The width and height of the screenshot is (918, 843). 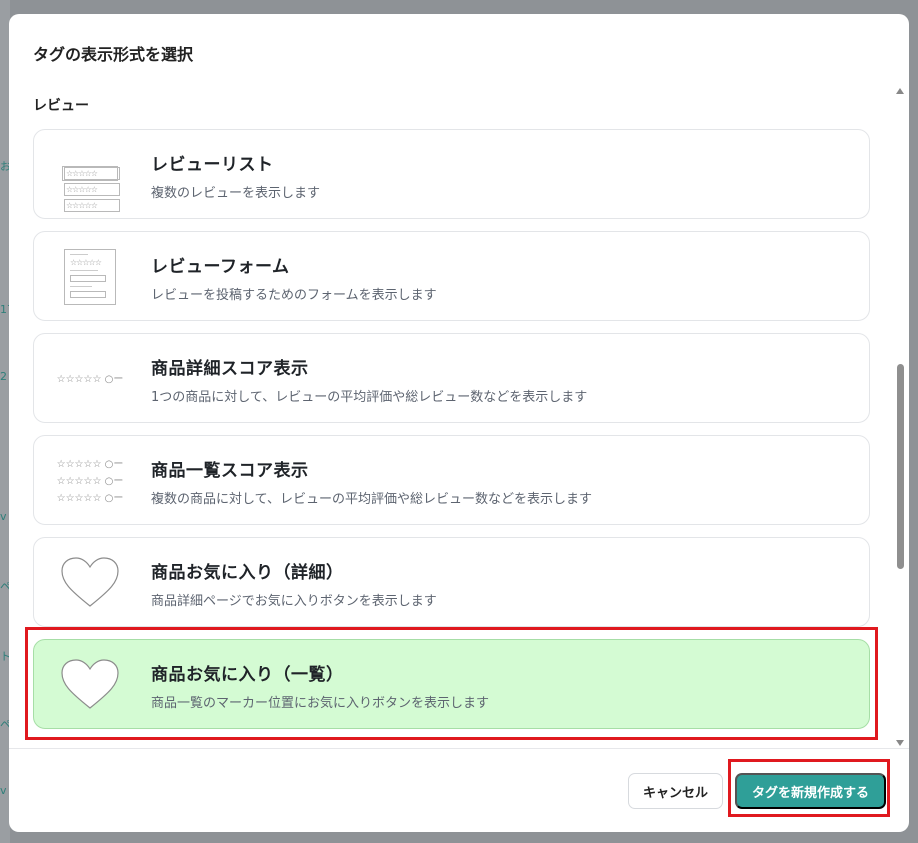 What do you see at coordinates (810, 791) in the screenshot?
I see `create-tag-button: タグを新規作成する` at bounding box center [810, 791].